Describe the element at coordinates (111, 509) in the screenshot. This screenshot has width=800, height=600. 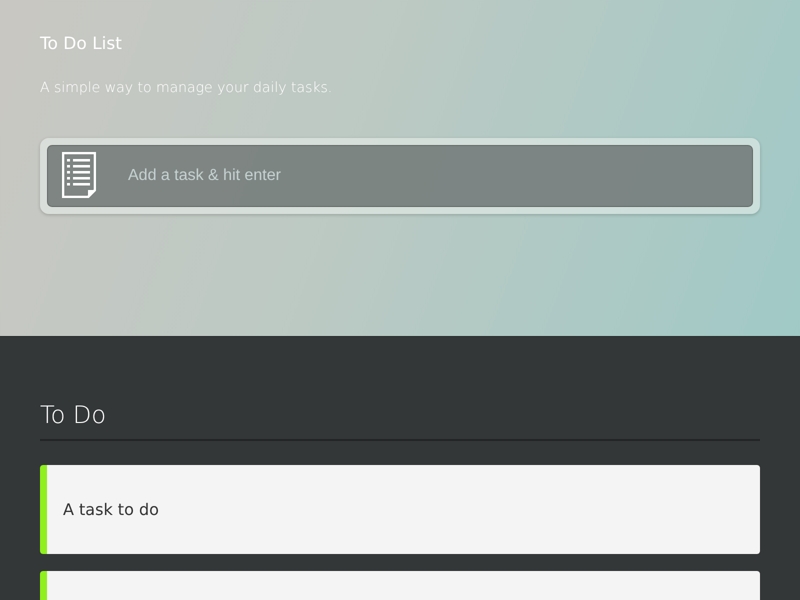
I see `task-text: A task to do` at that location.